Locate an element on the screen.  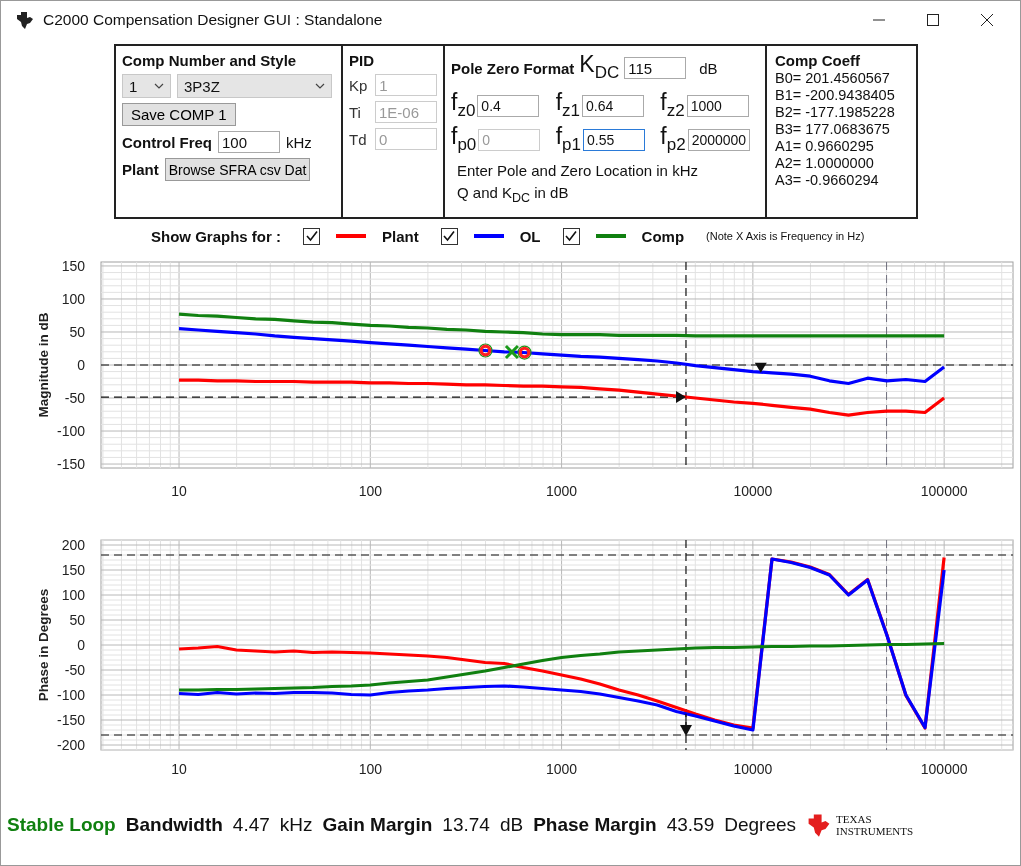
legend-label: Comp is located at coordinates (663, 236).